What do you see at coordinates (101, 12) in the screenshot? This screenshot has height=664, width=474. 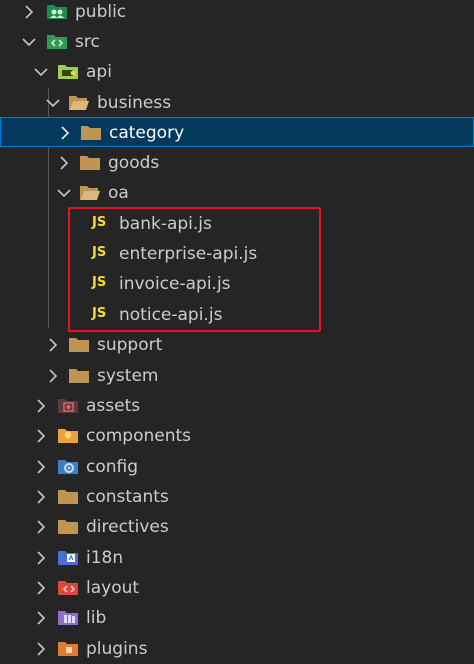 I see `tree-item-label: public` at bounding box center [101, 12].